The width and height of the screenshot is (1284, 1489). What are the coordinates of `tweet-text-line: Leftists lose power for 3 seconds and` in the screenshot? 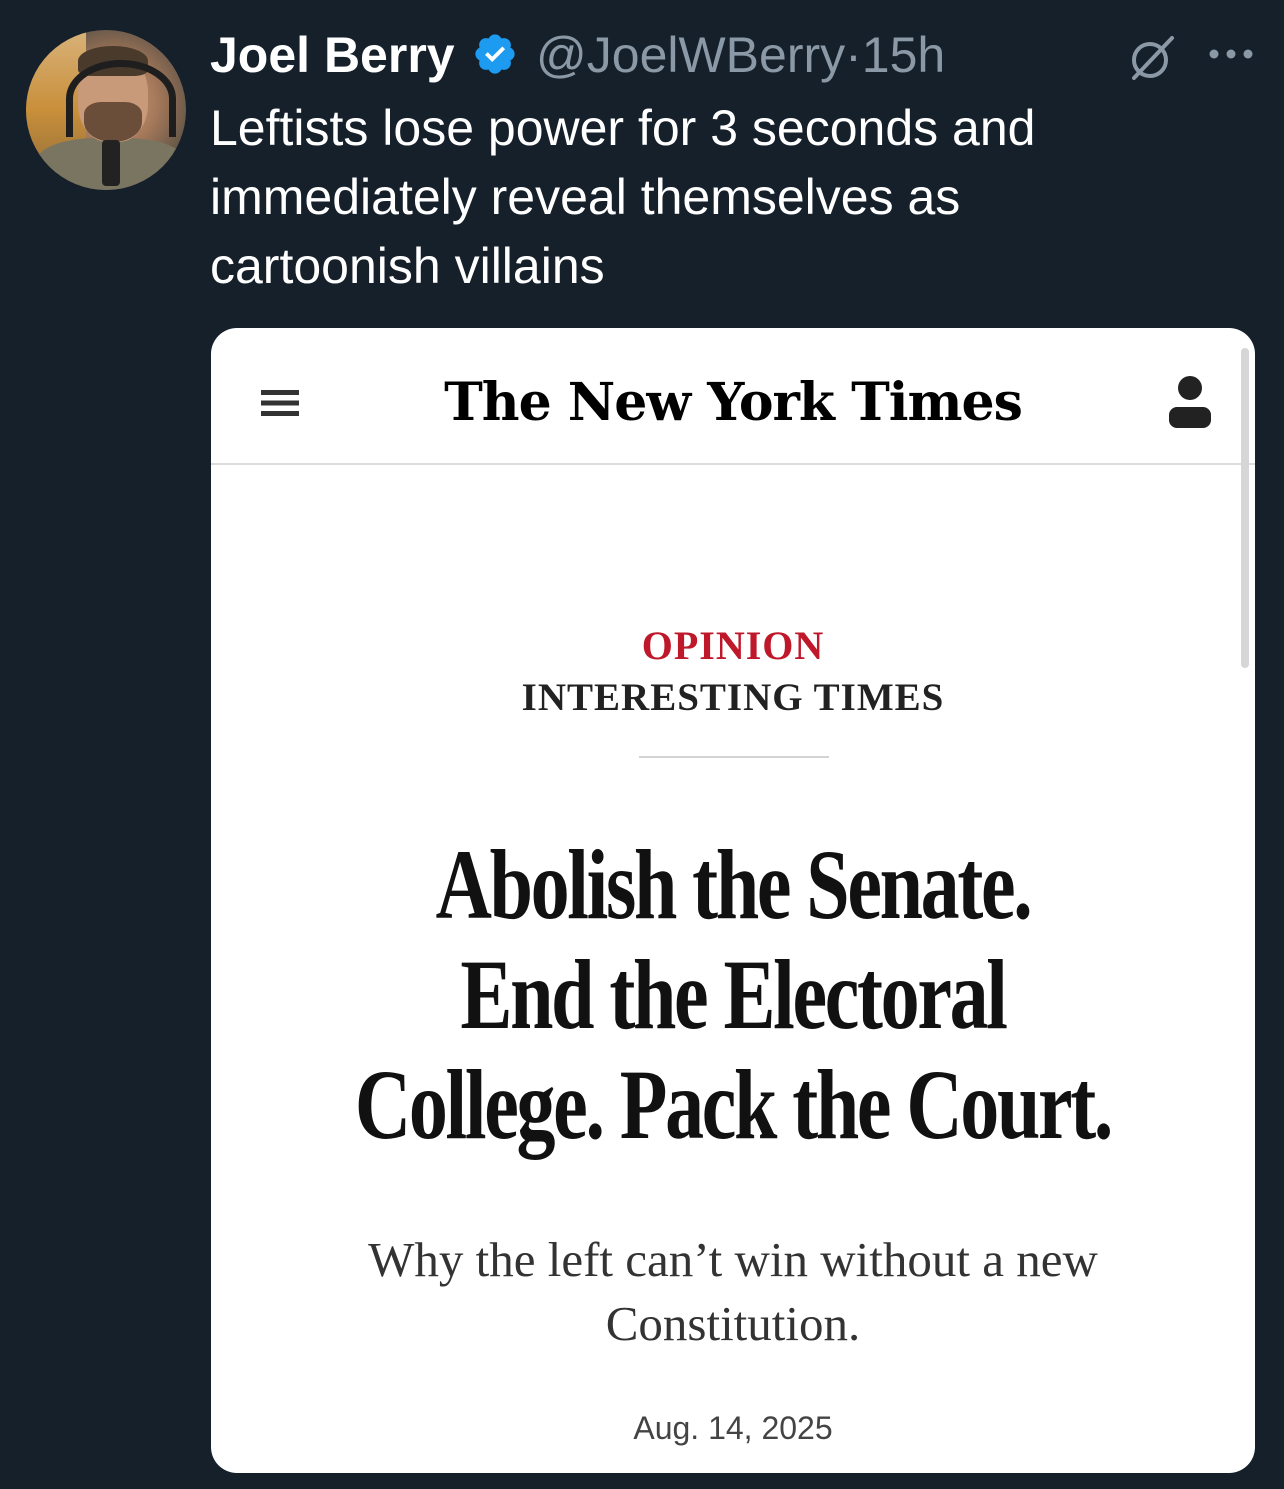 It's located at (623, 128).